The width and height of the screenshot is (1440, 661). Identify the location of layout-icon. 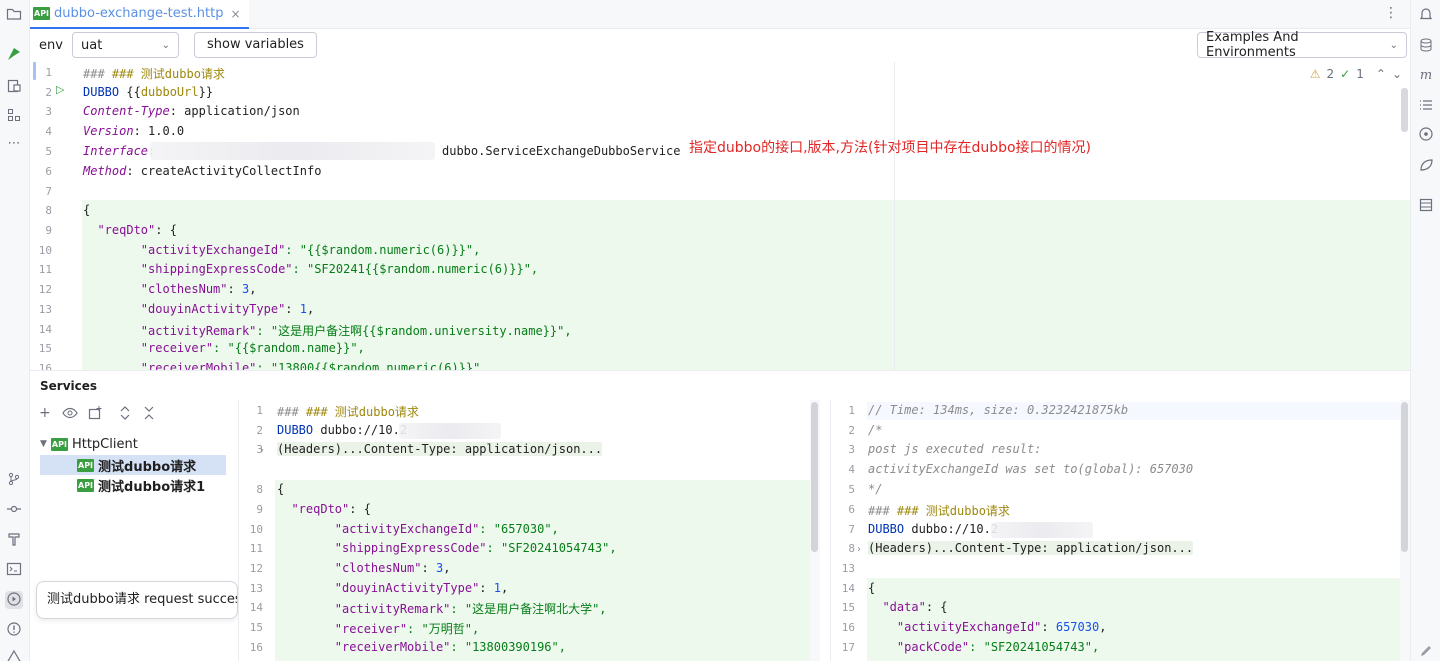
(1426, 206).